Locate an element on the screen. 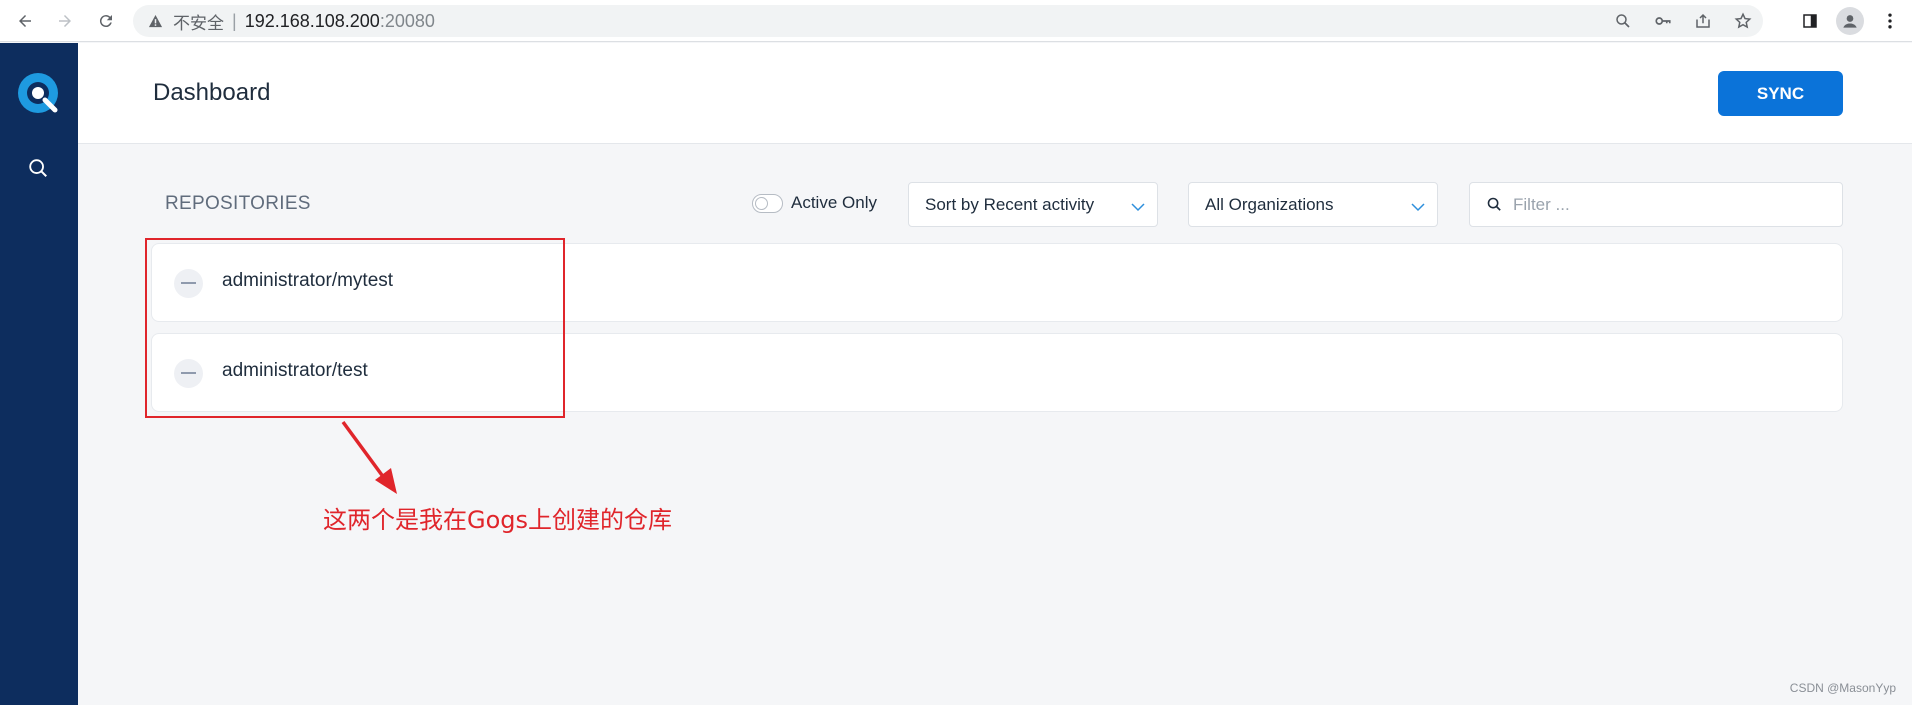 The height and width of the screenshot is (705, 1912). drone-logo-icon is located at coordinates (38, 93).